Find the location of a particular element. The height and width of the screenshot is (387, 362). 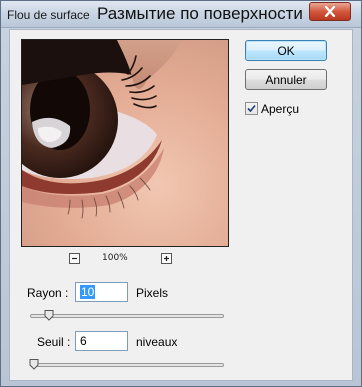

preview-checkbox-label: Aperçu is located at coordinates (280, 109).